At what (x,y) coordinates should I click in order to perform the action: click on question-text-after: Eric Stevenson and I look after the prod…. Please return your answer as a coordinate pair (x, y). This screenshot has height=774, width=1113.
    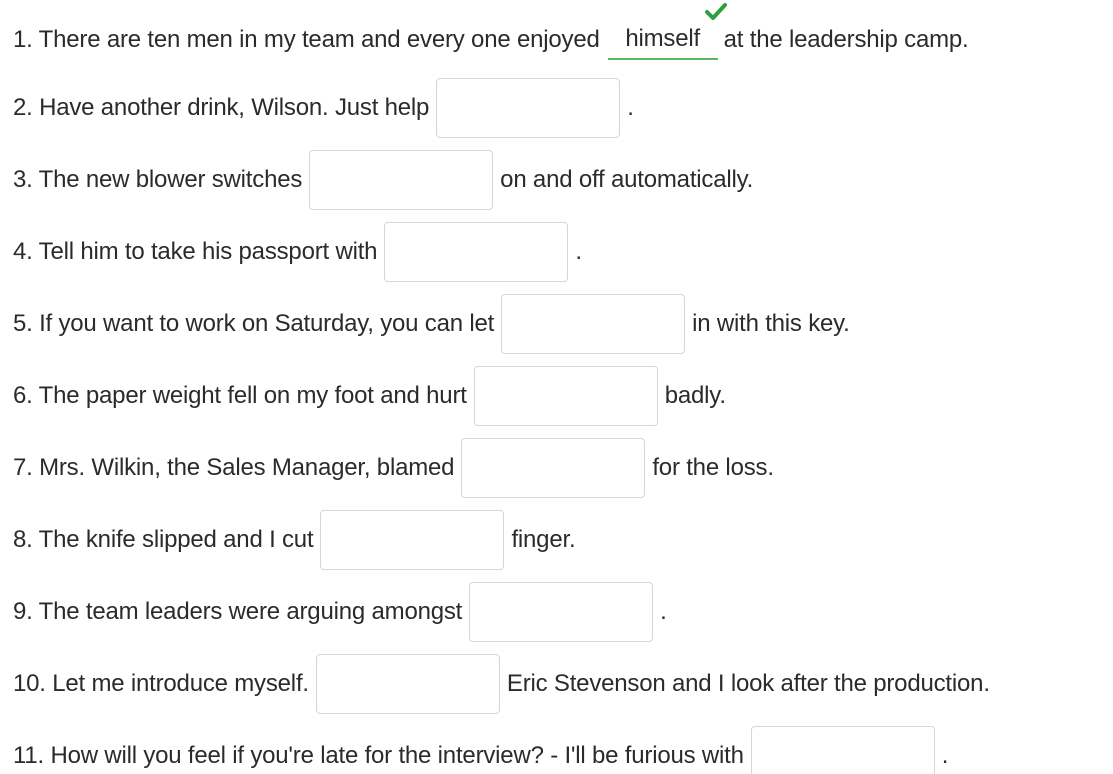
    Looking at the image, I should click on (748, 683).